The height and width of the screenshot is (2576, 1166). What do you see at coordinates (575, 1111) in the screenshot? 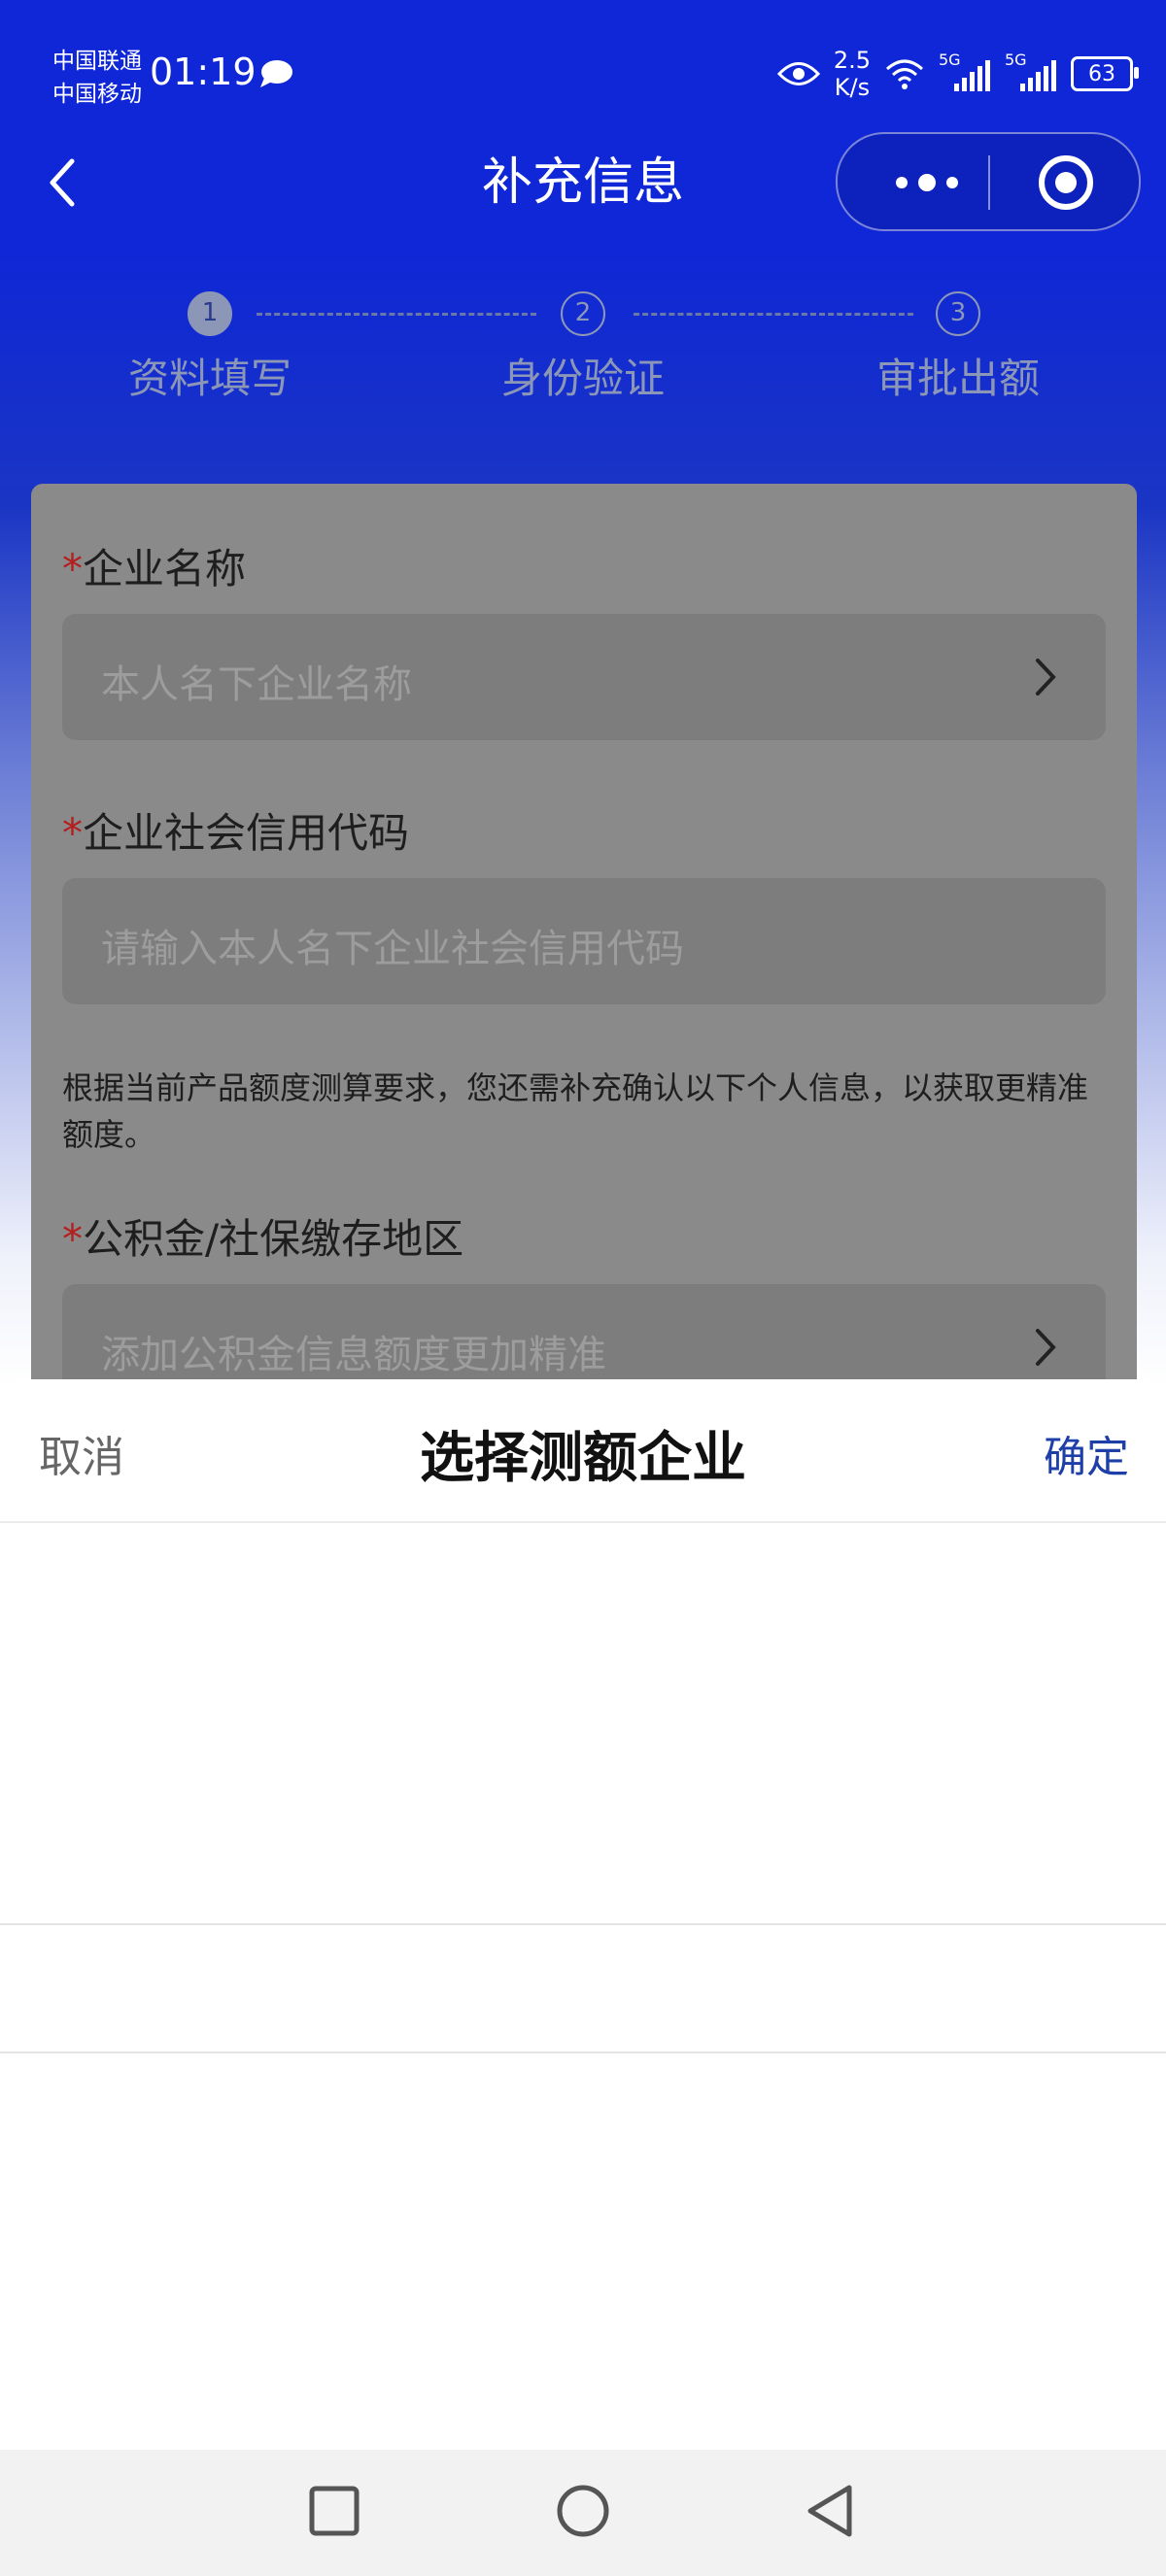
I see `info-note: 根据当前产品额度测算要求，您还需补充确认以下个人信息，以获取更精准额度。` at bounding box center [575, 1111].